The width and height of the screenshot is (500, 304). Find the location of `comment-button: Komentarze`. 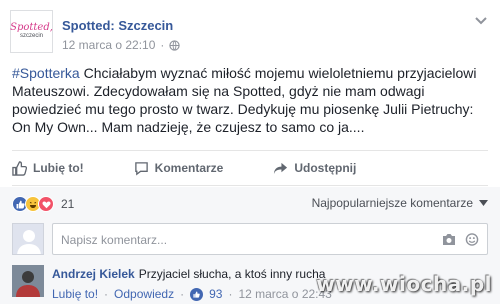

comment-button: Komentarze is located at coordinates (179, 168).